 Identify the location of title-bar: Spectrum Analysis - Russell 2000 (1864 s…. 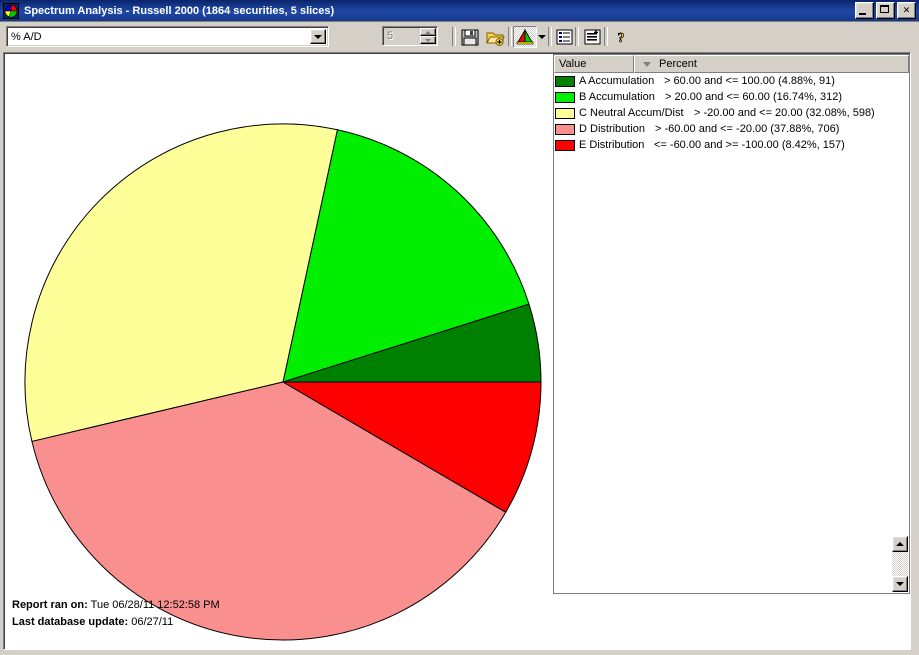
(459, 11).